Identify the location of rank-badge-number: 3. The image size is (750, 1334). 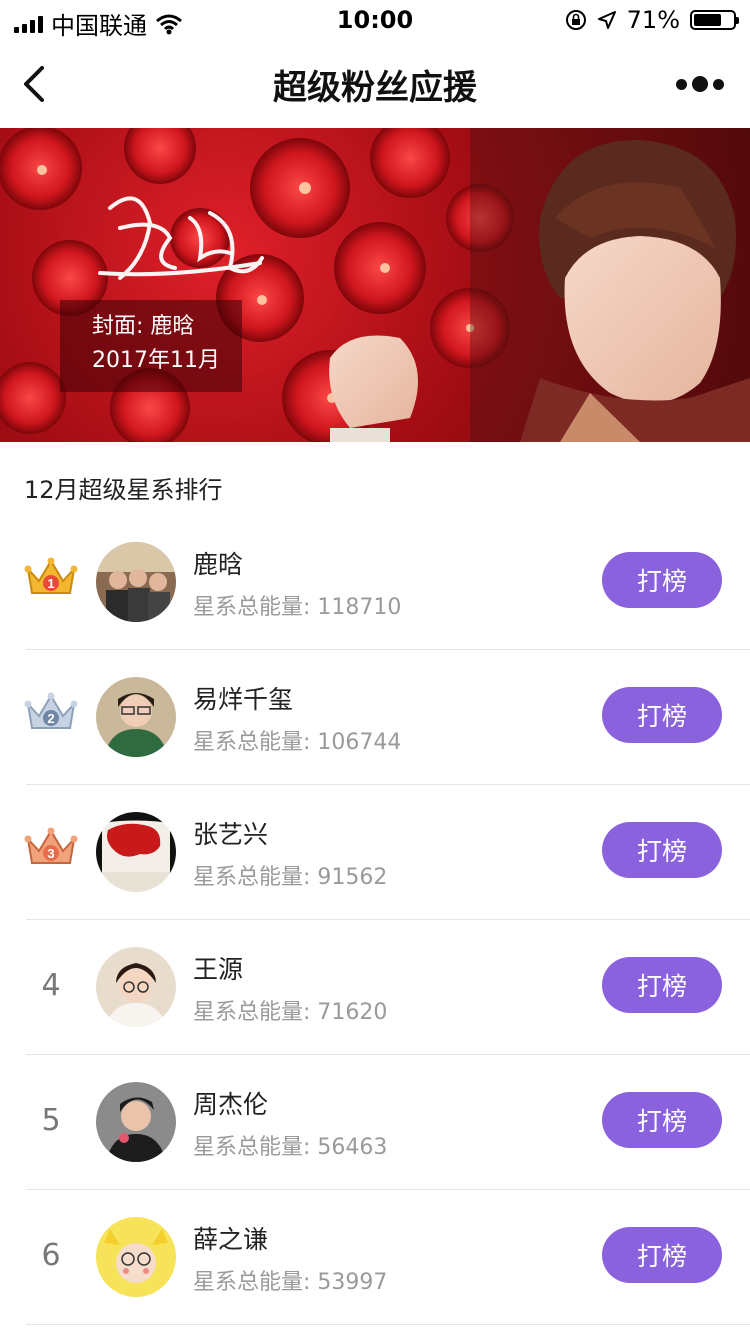
(50, 853).